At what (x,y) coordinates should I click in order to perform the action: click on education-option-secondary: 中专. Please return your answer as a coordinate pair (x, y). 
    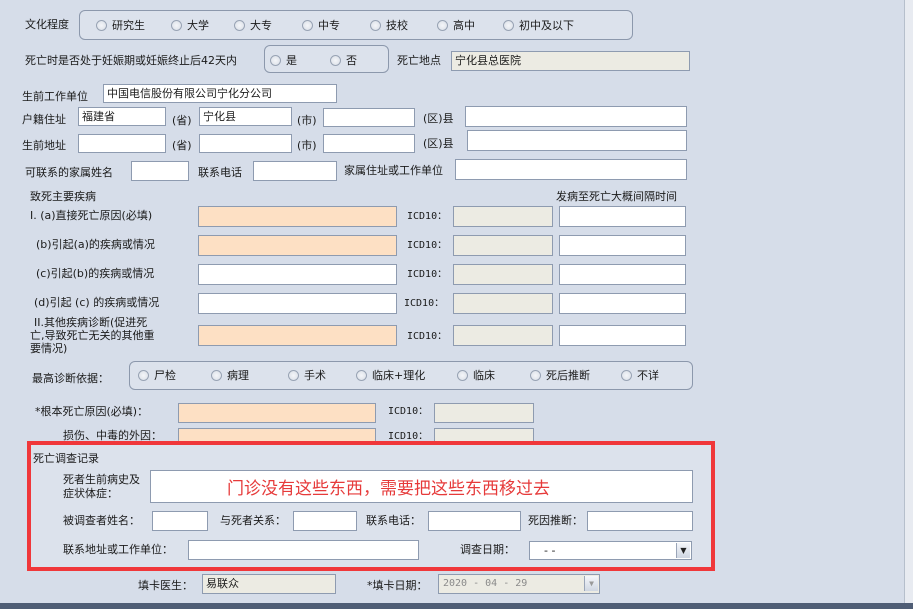
    Looking at the image, I should click on (321, 25).